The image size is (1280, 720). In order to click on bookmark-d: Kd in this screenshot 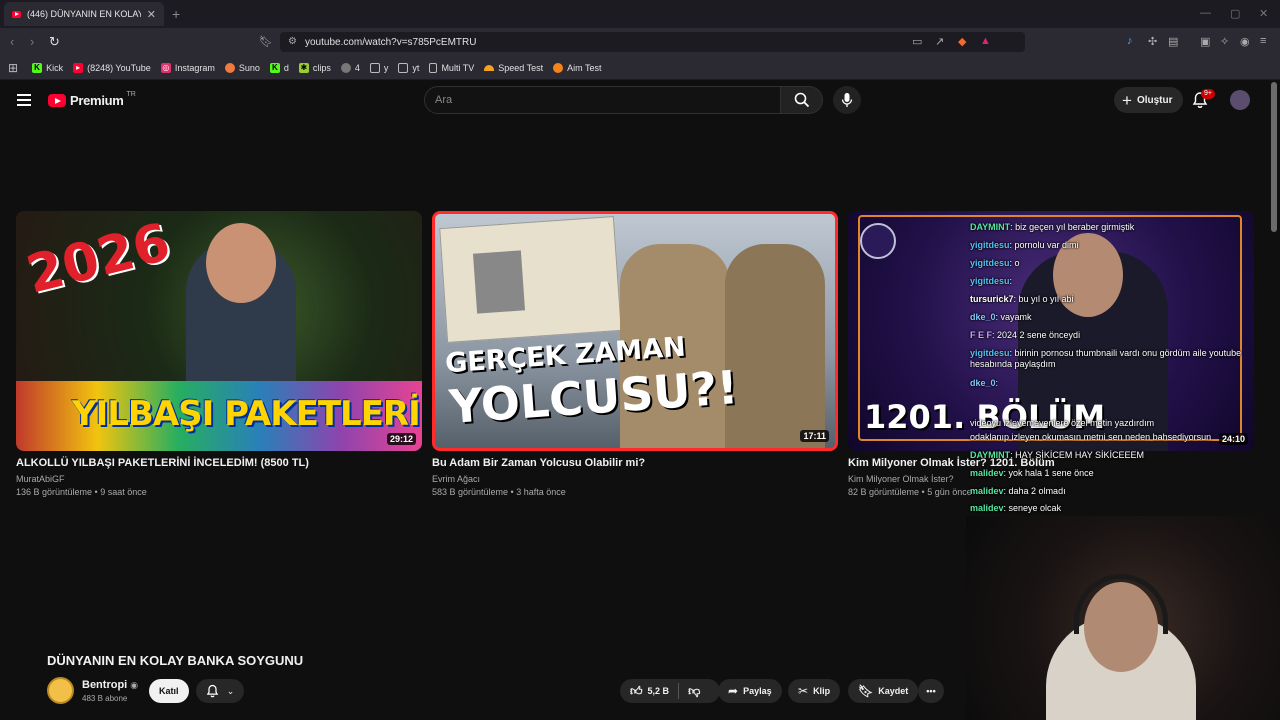, I will do `click(279, 67)`.